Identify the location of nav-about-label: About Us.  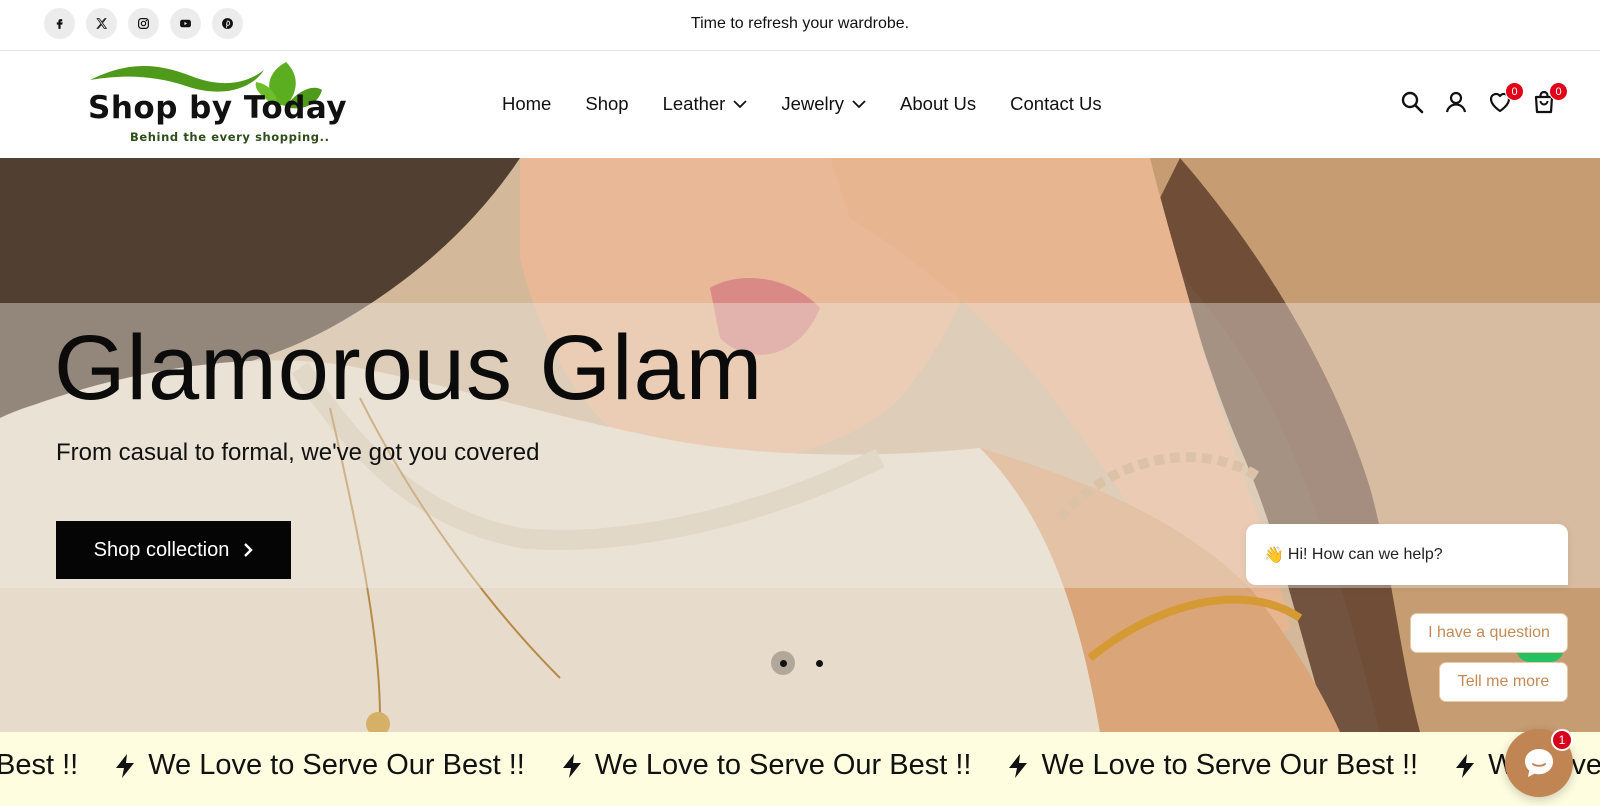
(938, 103).